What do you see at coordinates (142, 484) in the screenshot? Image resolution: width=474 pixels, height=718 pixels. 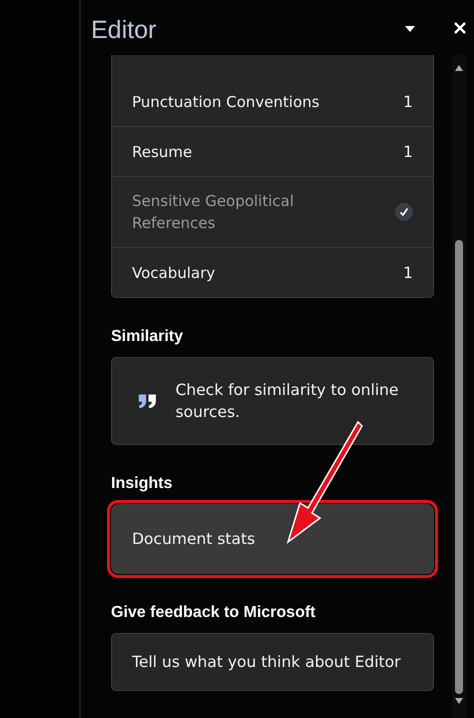 I see `section-heading: Insights` at bounding box center [142, 484].